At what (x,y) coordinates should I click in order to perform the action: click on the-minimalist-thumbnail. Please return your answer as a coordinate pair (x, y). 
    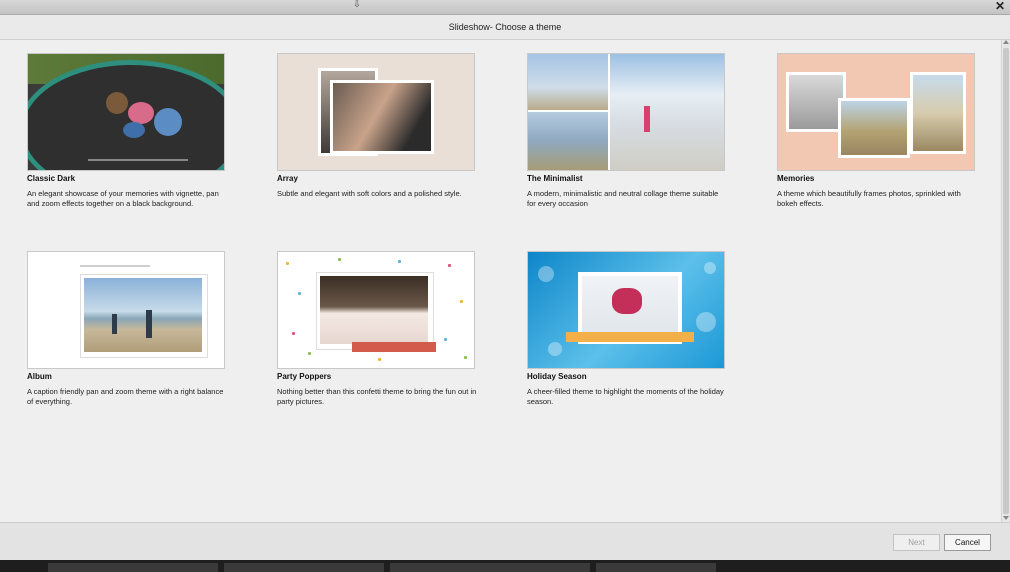
    Looking at the image, I should click on (626, 112).